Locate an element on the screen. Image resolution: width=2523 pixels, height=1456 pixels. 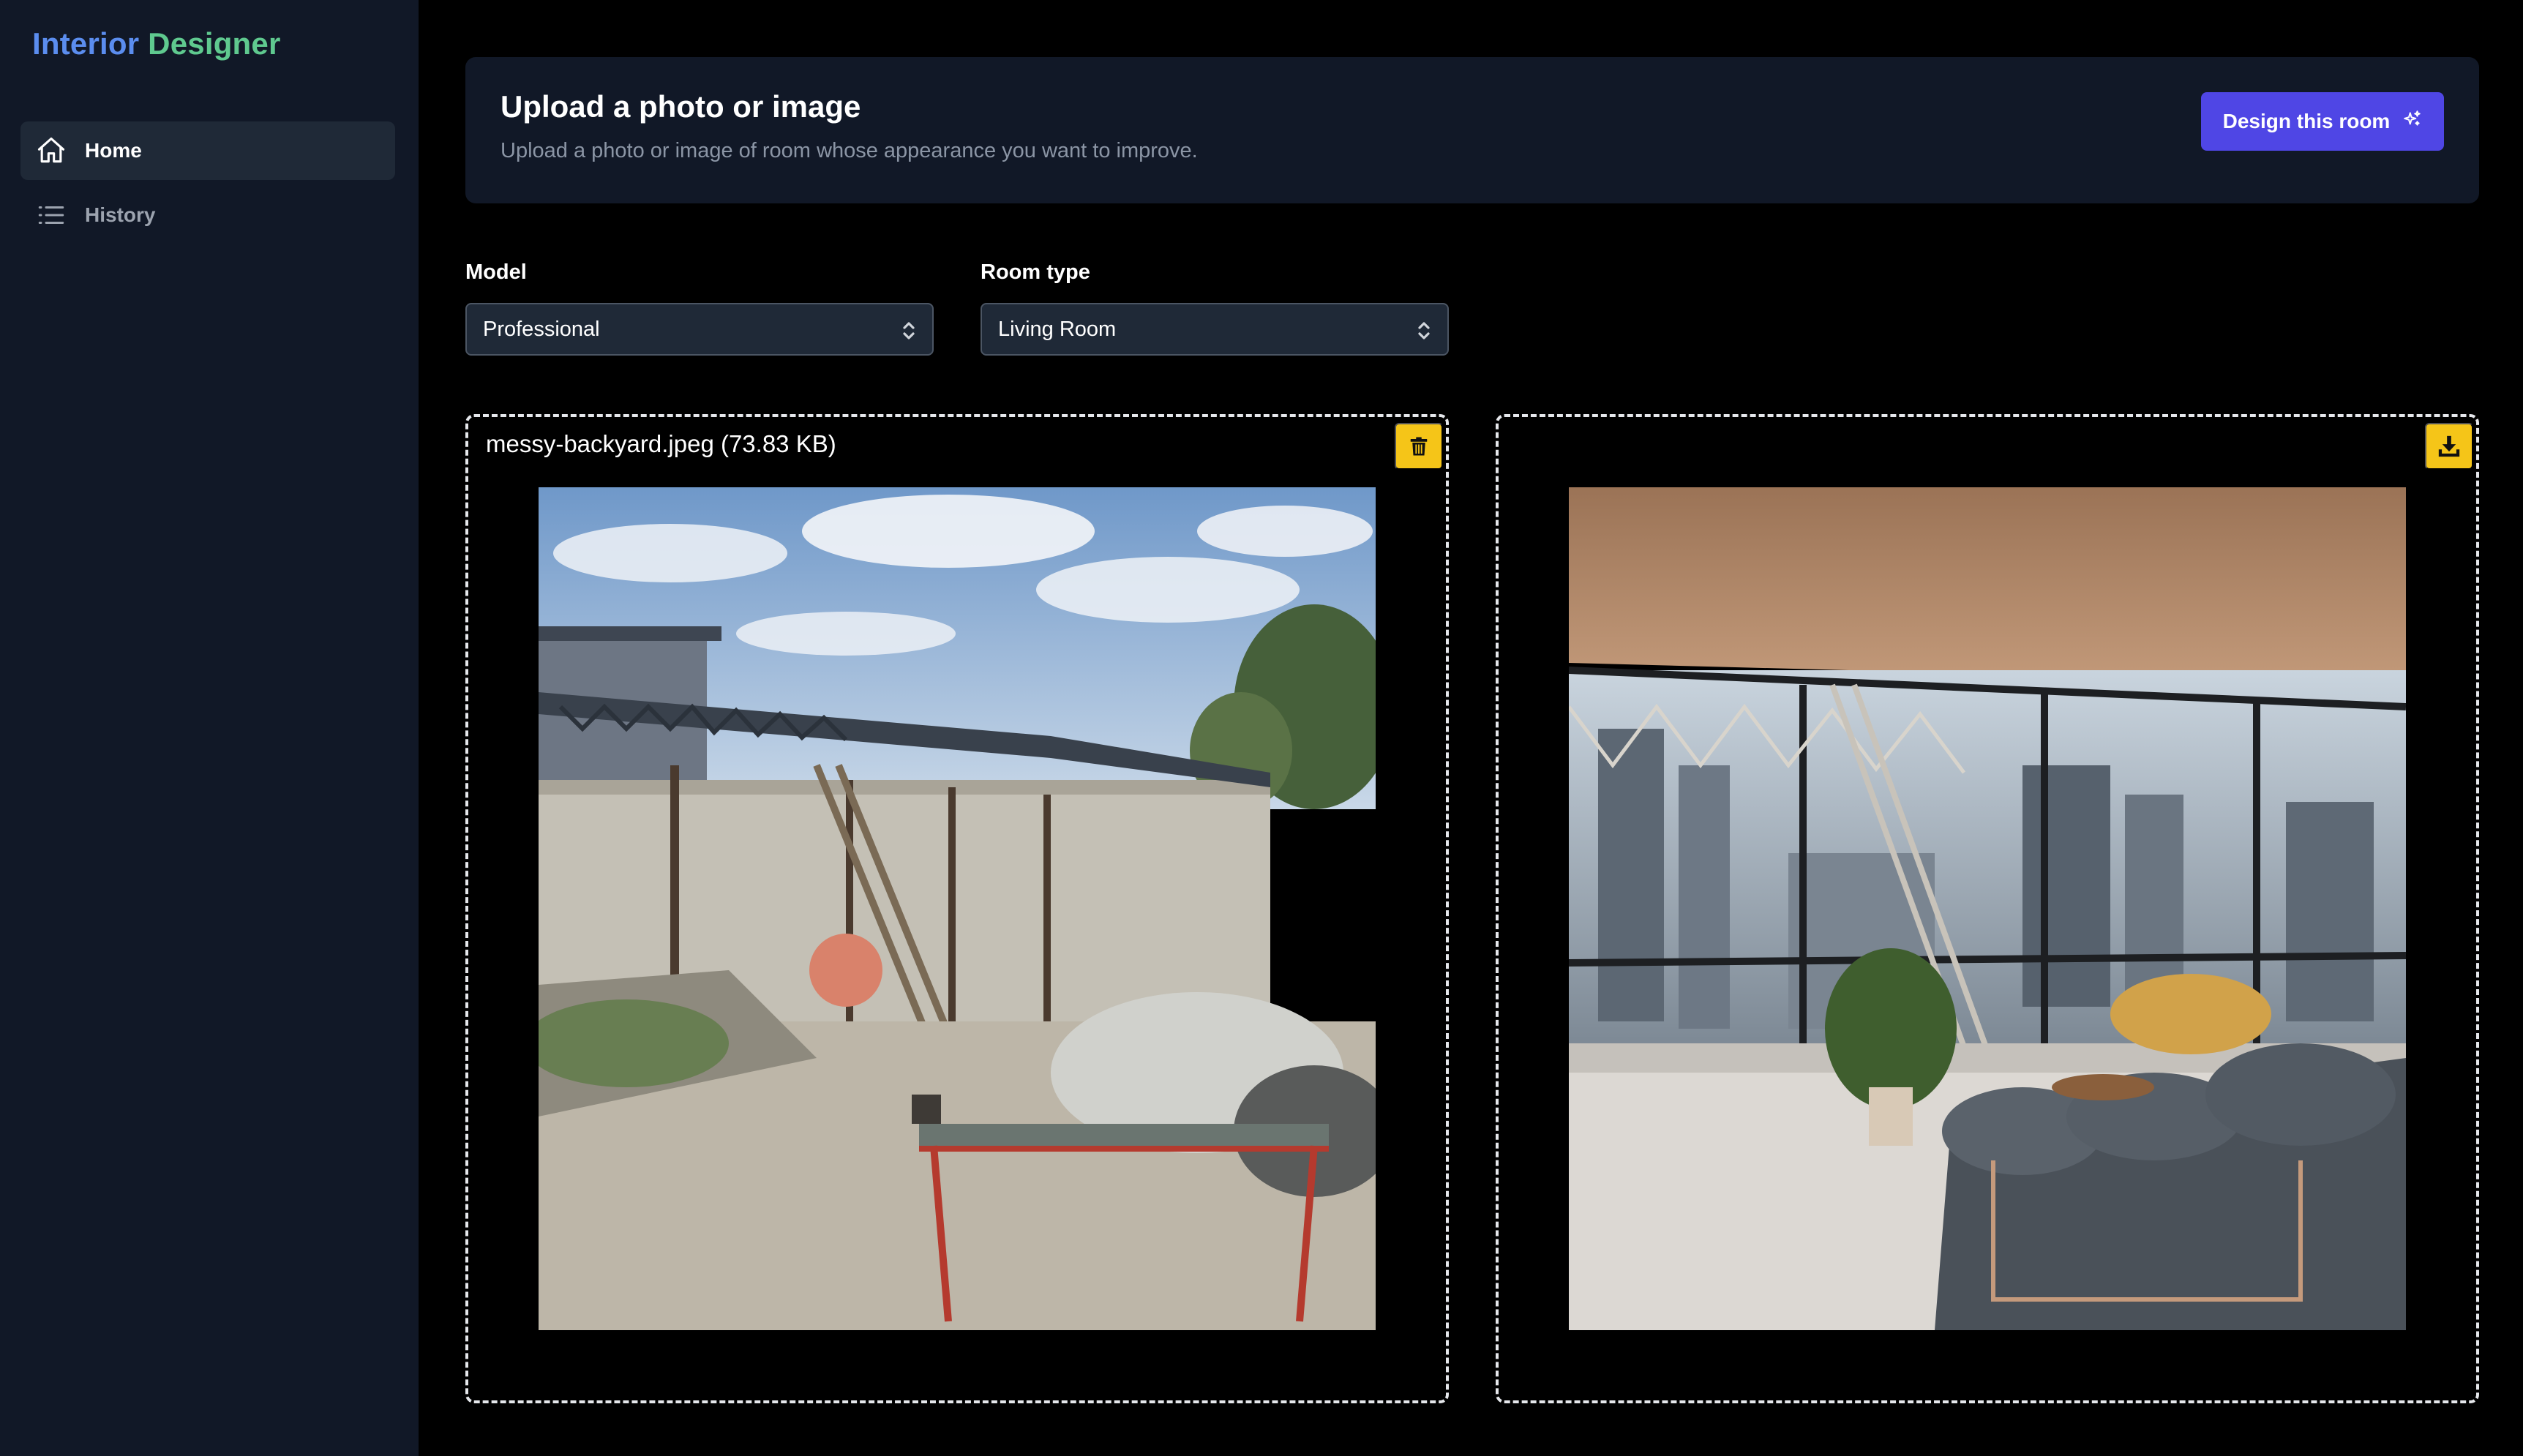
file-name: messy-backyard.jpeg (73.83 KB) is located at coordinates (661, 443).